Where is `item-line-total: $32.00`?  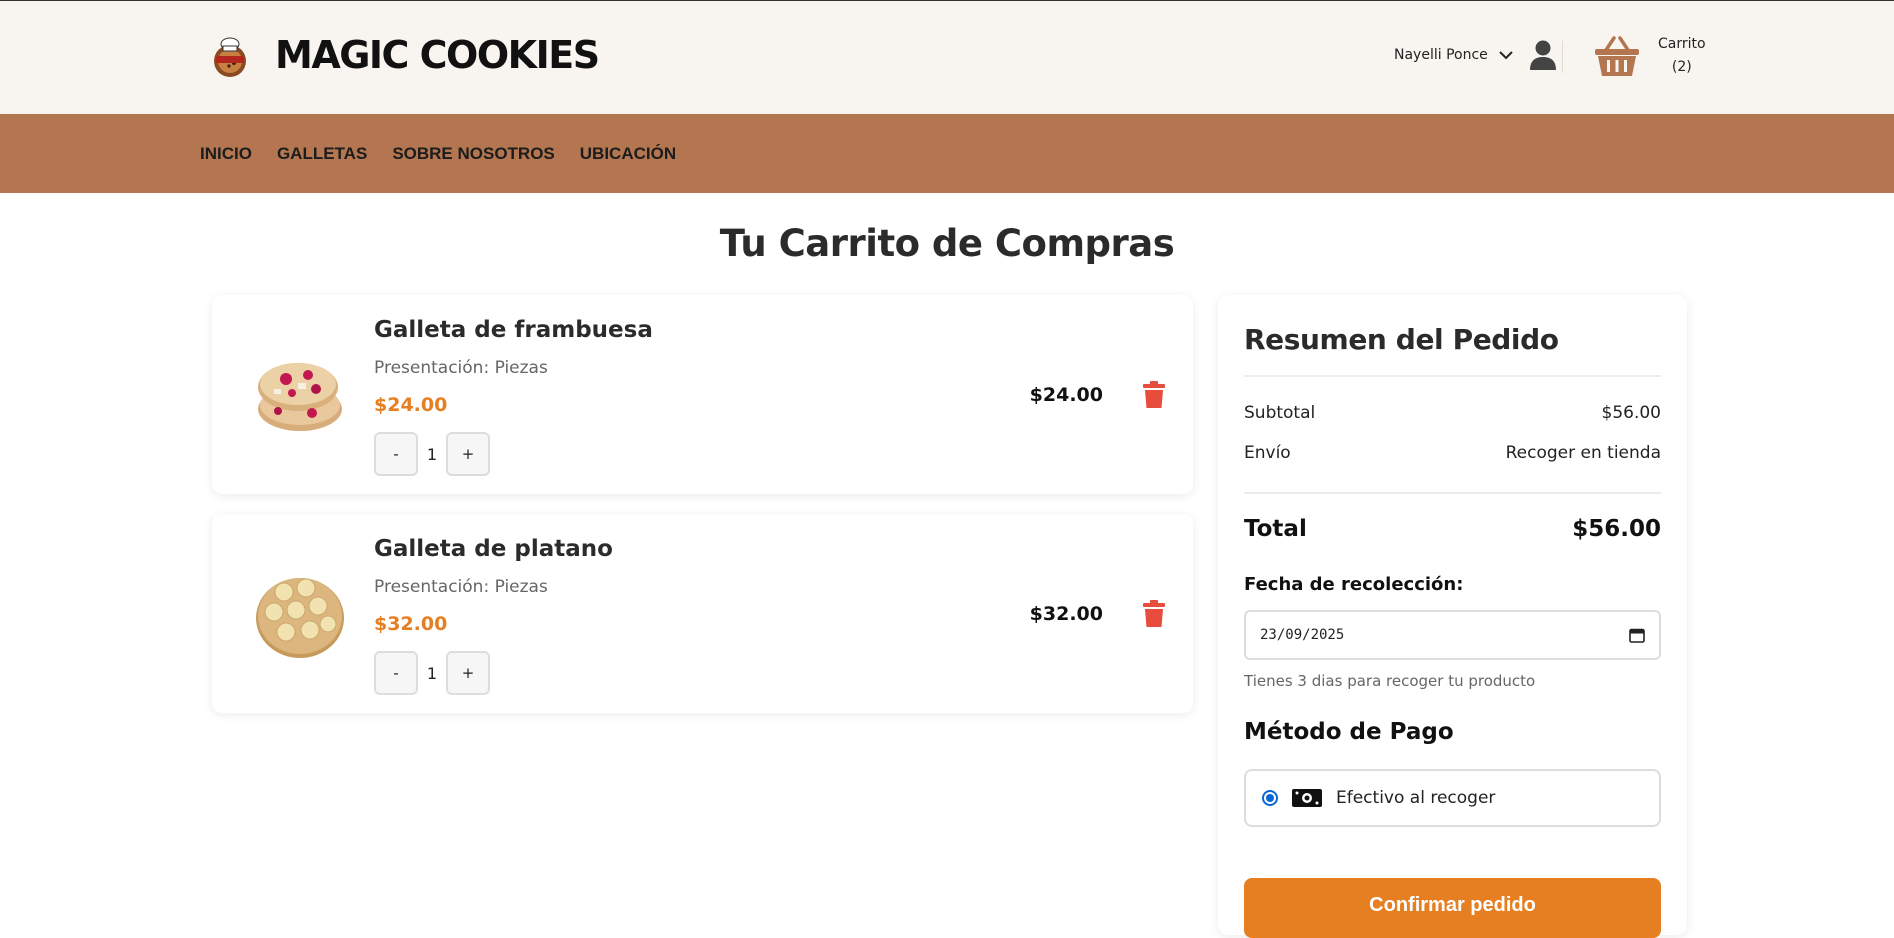 item-line-total: $32.00 is located at coordinates (1066, 613).